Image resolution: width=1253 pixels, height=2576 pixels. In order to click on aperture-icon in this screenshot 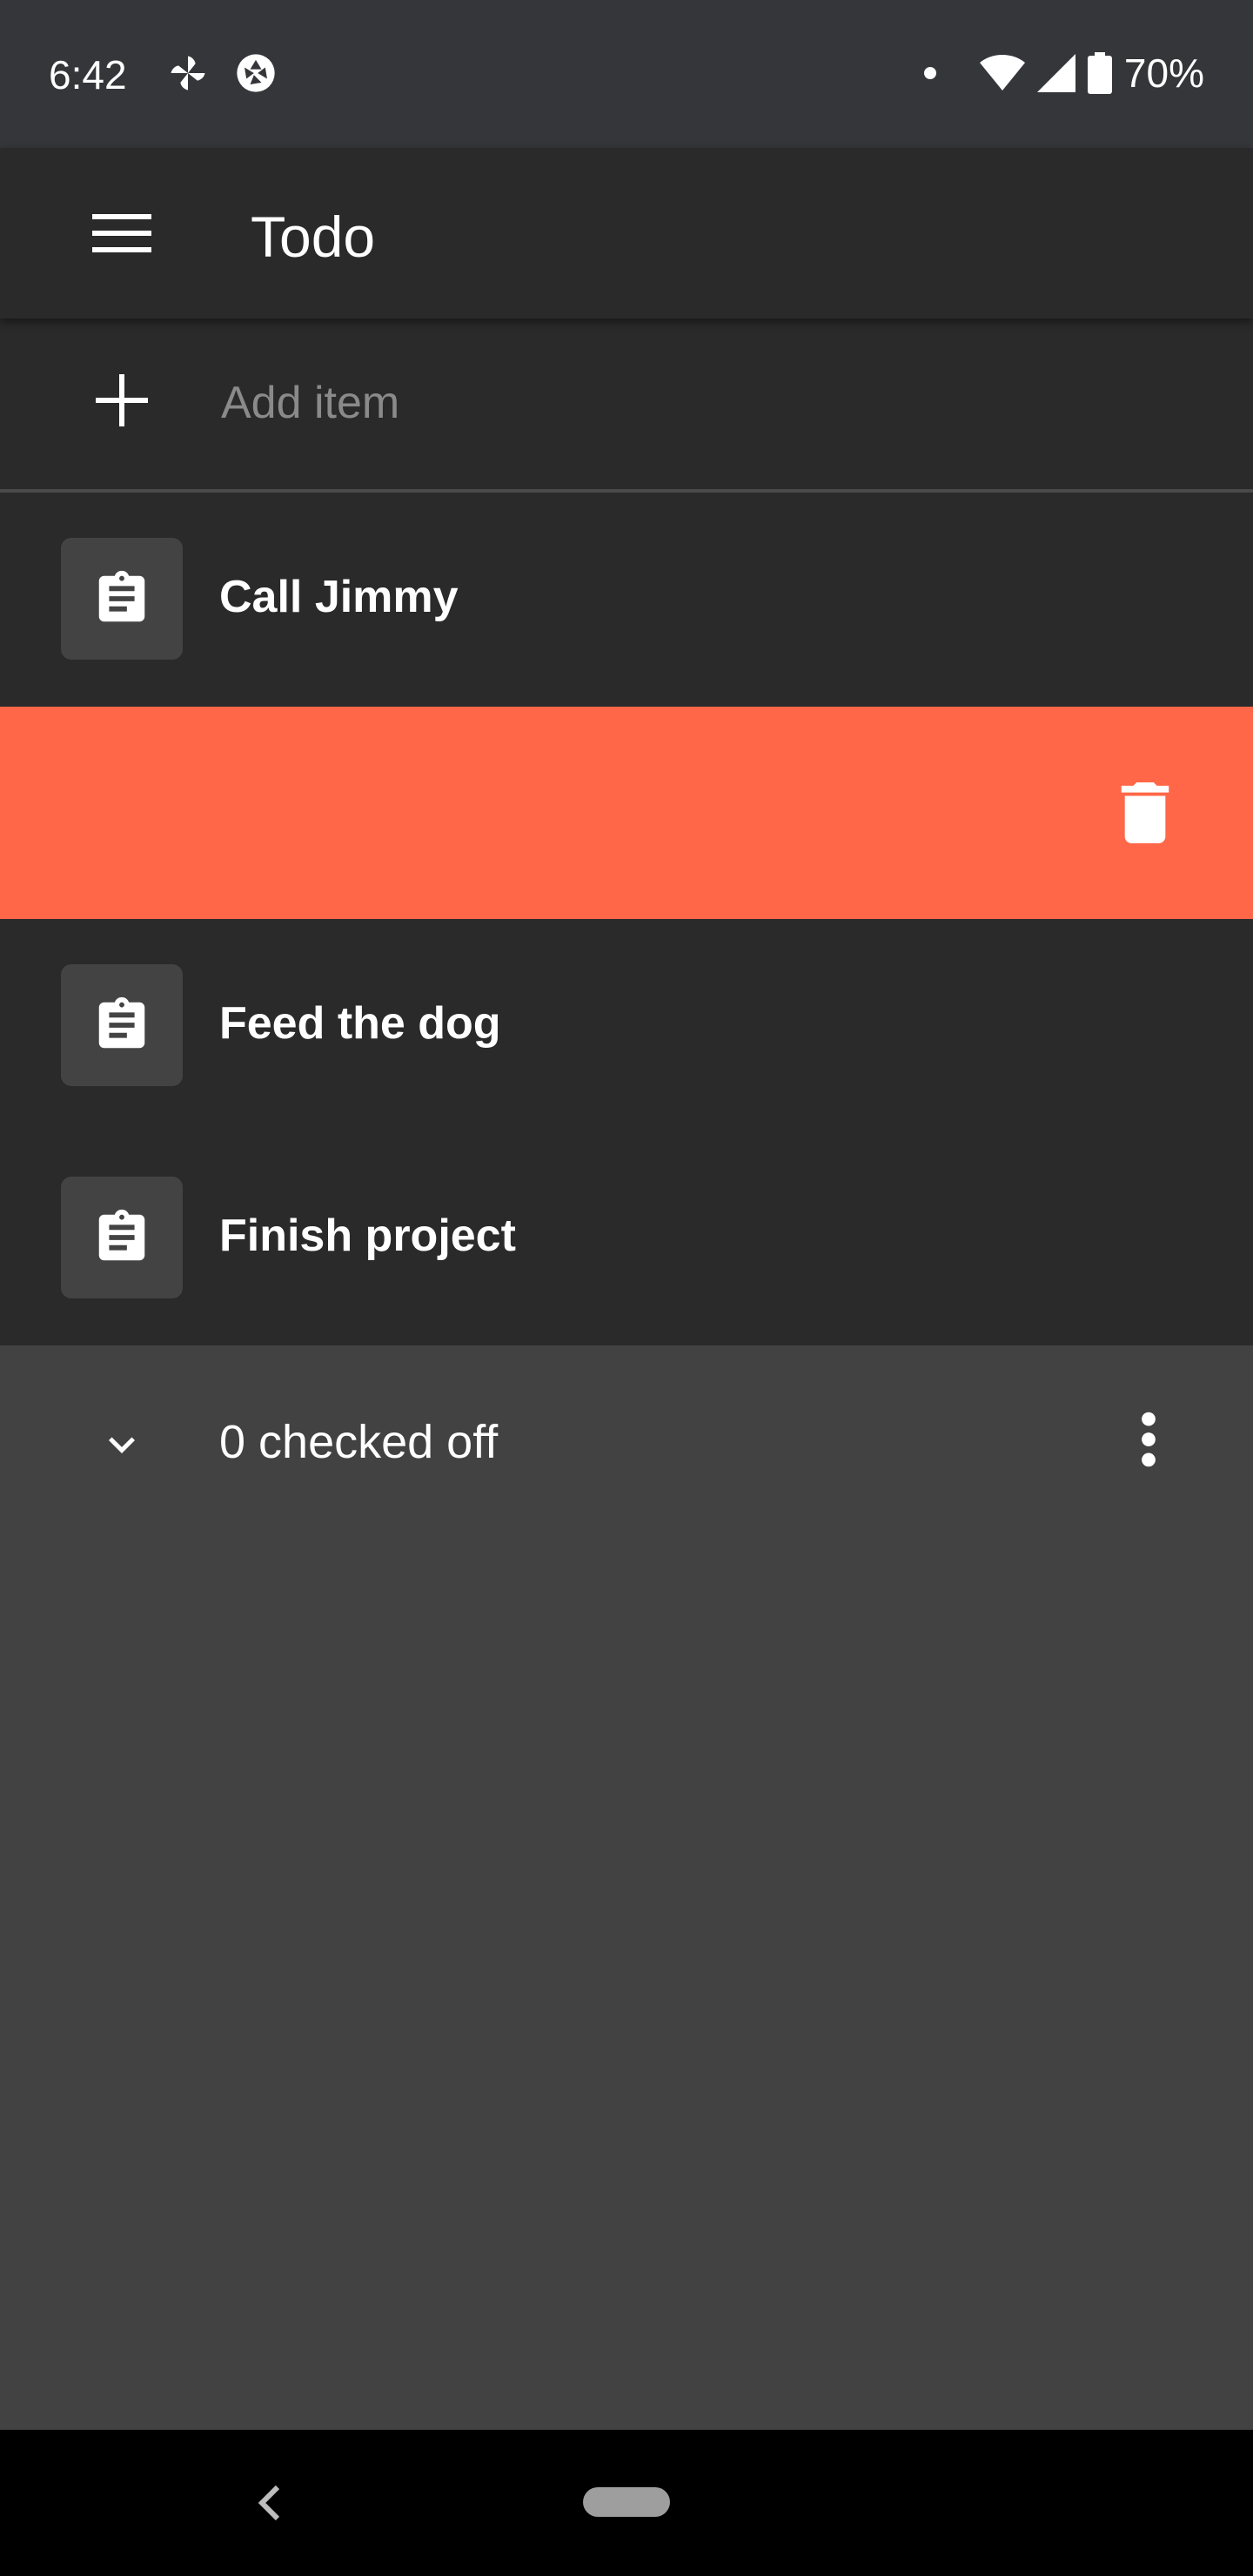, I will do `click(256, 73)`.